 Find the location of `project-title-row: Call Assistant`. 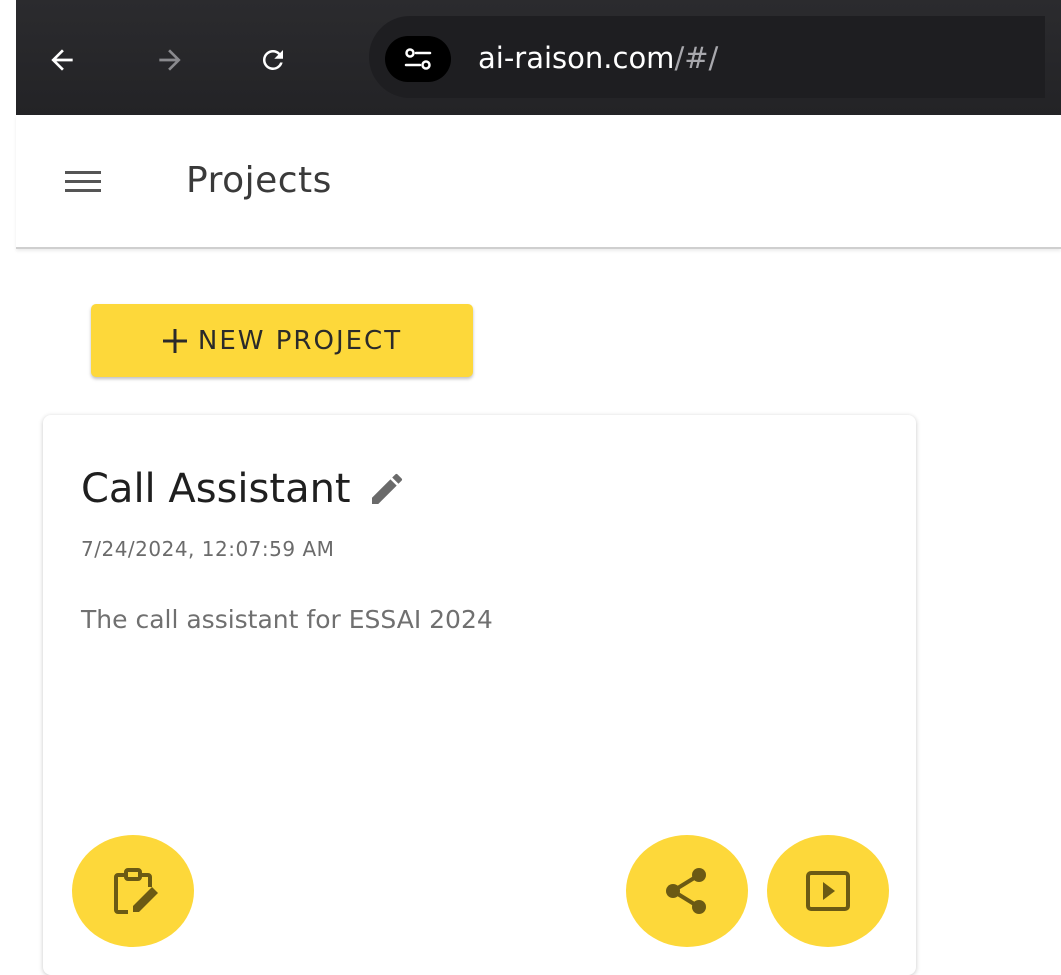

project-title-row: Call Assistant is located at coordinates (245, 489).